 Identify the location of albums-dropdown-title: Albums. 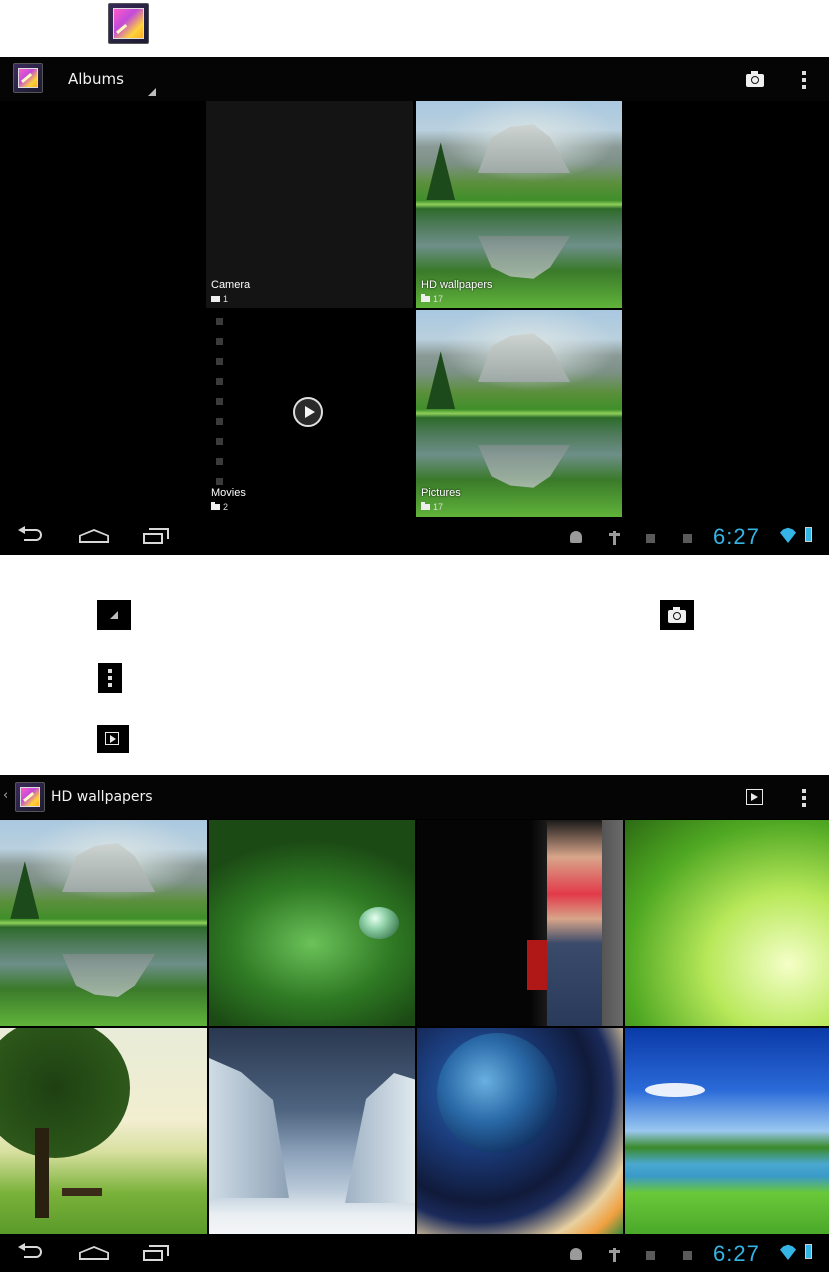
(96, 79).